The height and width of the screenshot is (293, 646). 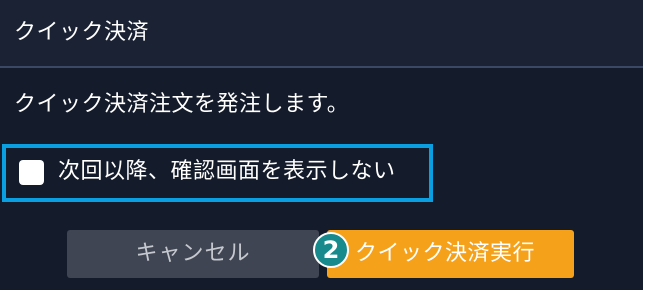 What do you see at coordinates (193, 254) in the screenshot?
I see `cancel-button: キャンセル` at bounding box center [193, 254].